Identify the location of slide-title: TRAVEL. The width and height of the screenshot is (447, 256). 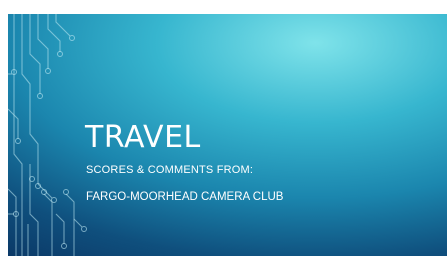
(143, 137).